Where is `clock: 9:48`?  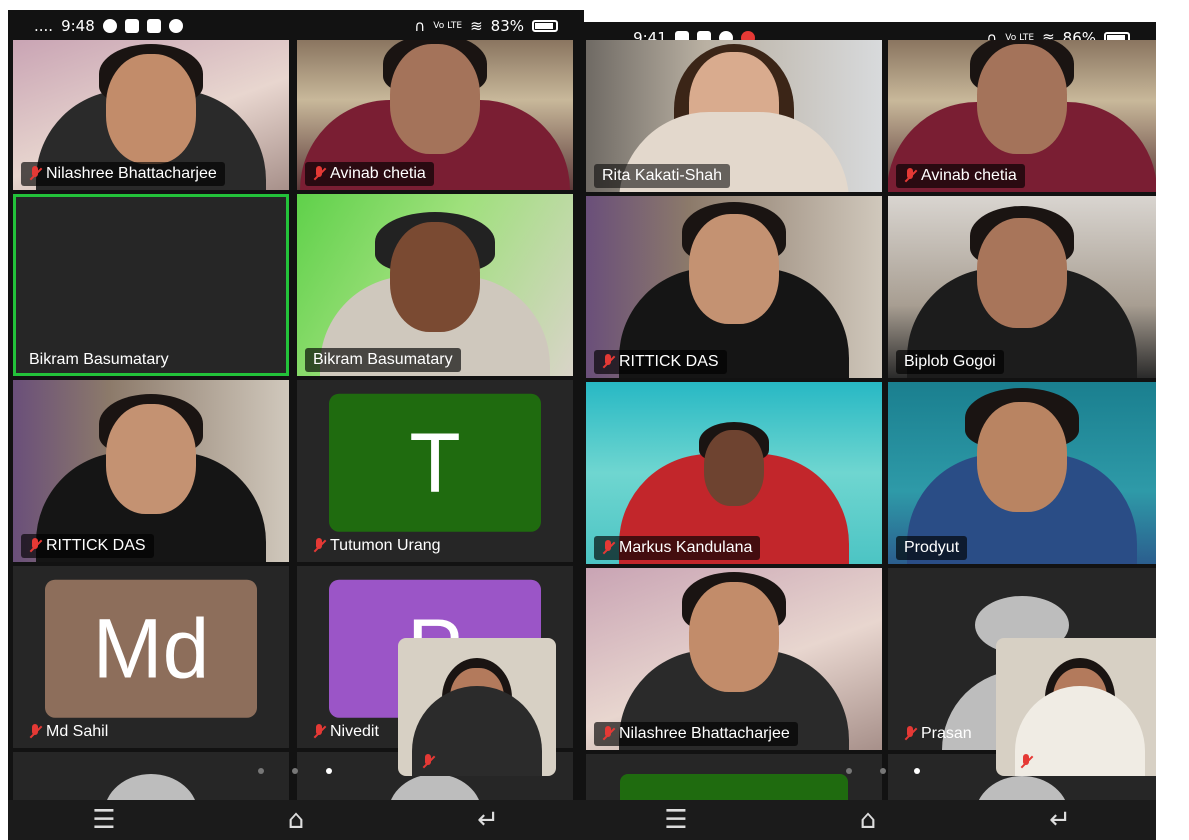
clock: 9:48 is located at coordinates (78, 26).